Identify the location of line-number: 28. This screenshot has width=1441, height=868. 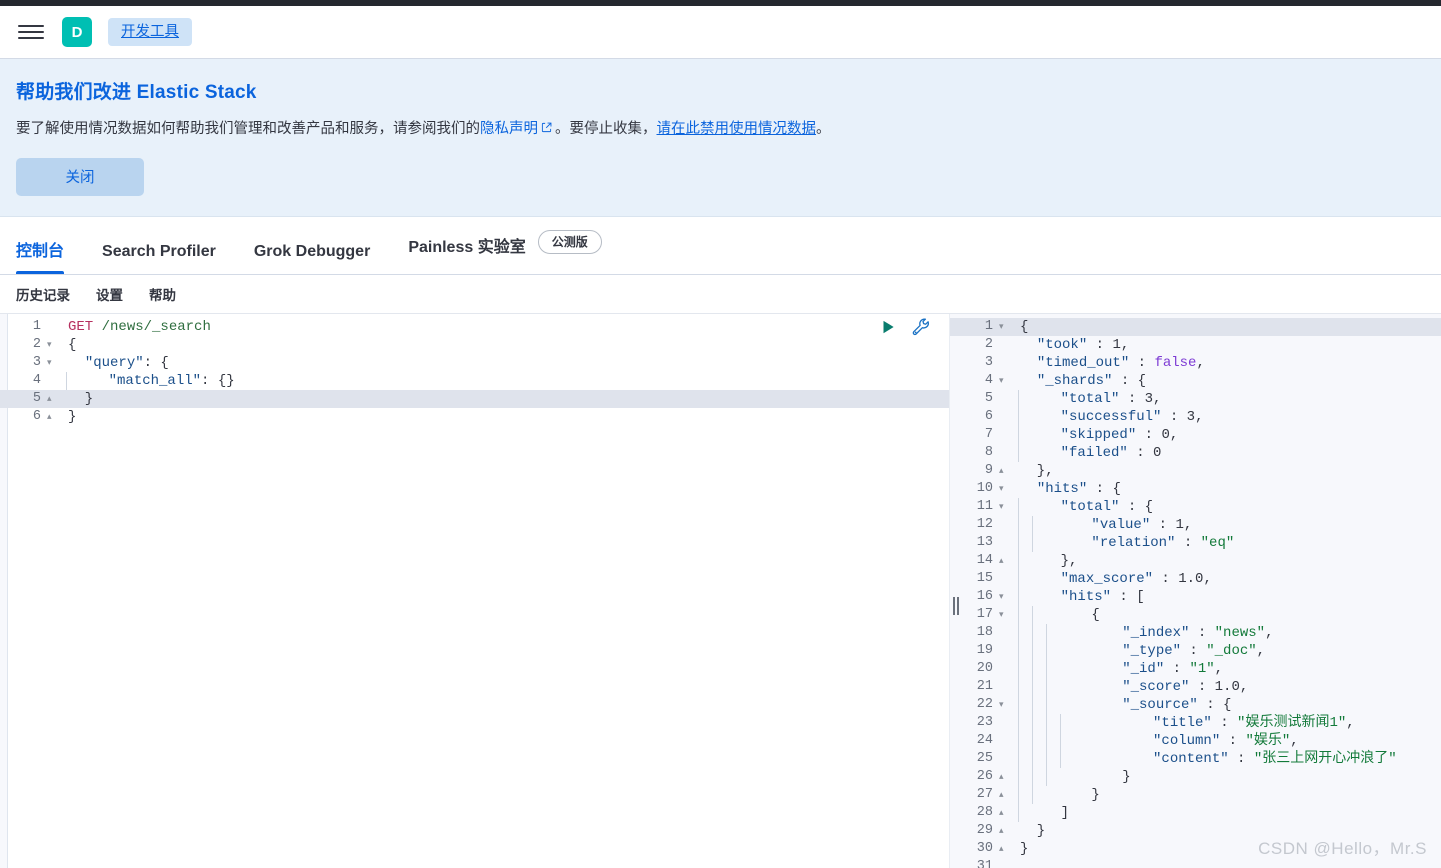
(984, 812).